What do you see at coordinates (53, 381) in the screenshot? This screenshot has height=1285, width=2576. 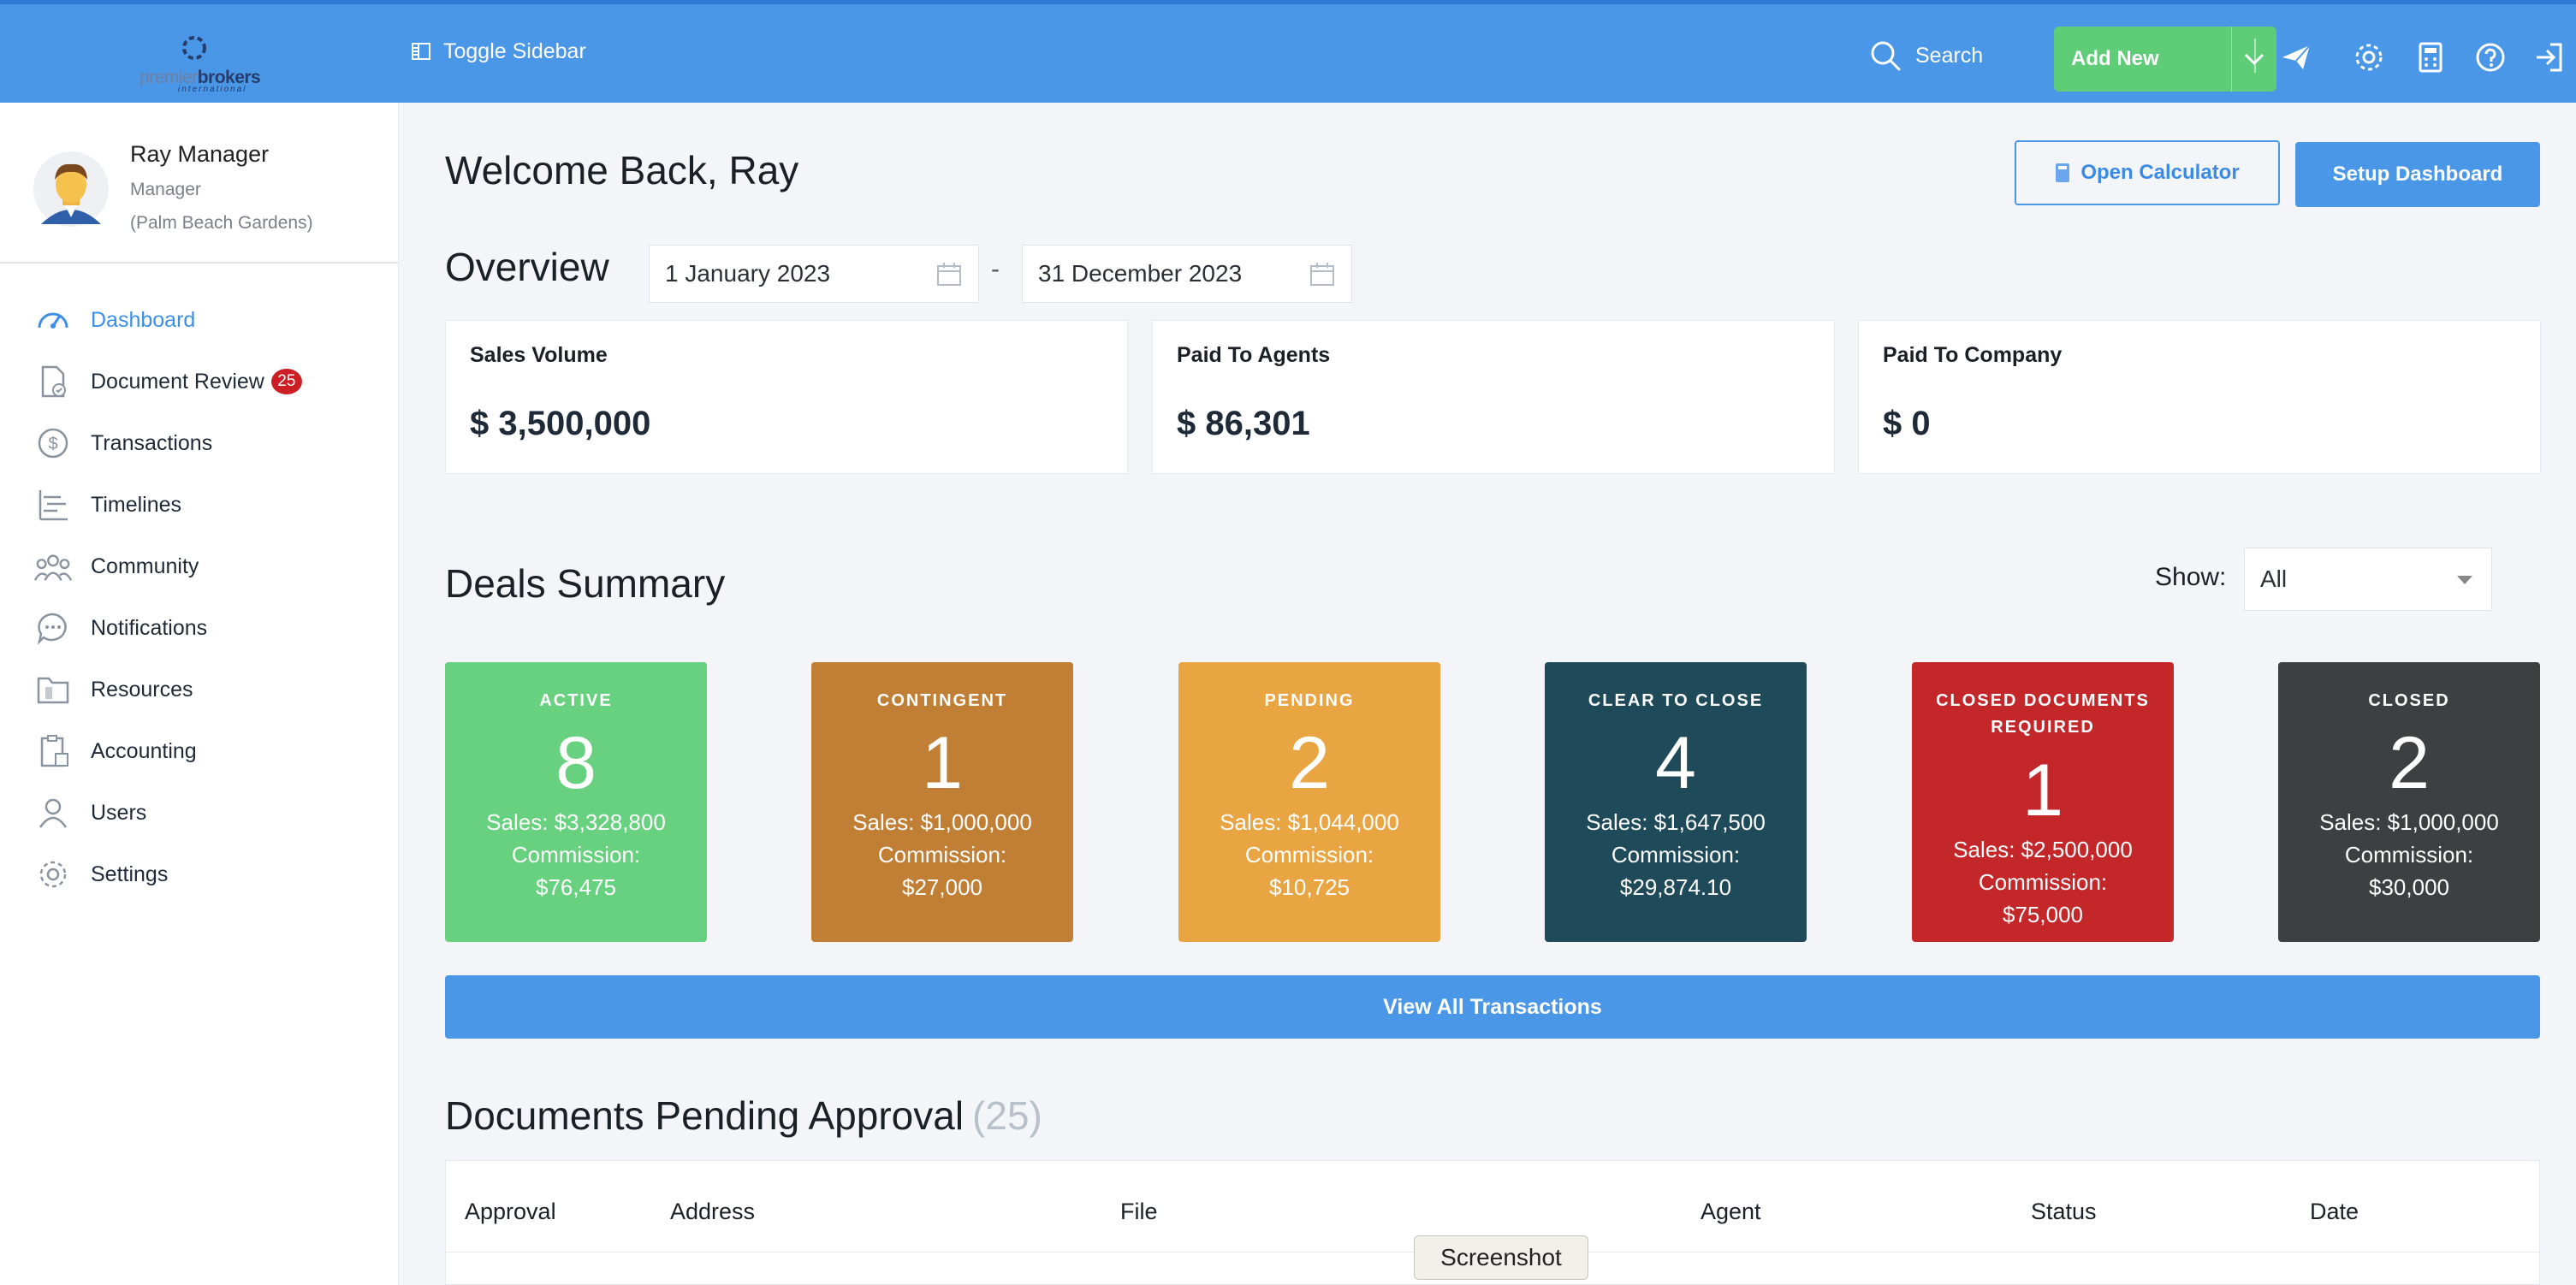 I see `document-check-icon` at bounding box center [53, 381].